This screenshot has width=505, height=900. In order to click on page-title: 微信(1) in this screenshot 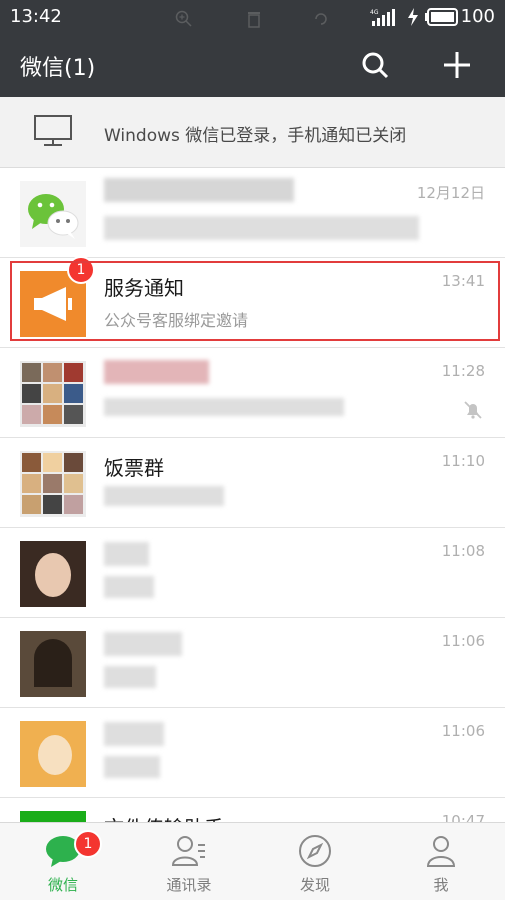, I will do `click(58, 68)`.